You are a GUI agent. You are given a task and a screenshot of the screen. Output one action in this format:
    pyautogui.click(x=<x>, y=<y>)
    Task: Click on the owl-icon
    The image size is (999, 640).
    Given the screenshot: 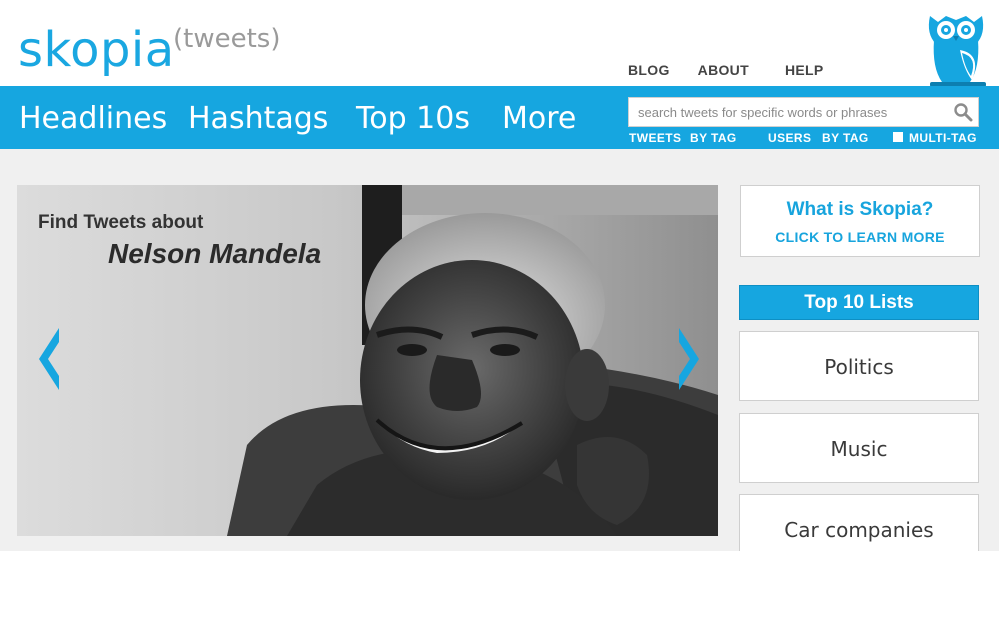 What is the action you would take?
    pyautogui.click(x=957, y=51)
    